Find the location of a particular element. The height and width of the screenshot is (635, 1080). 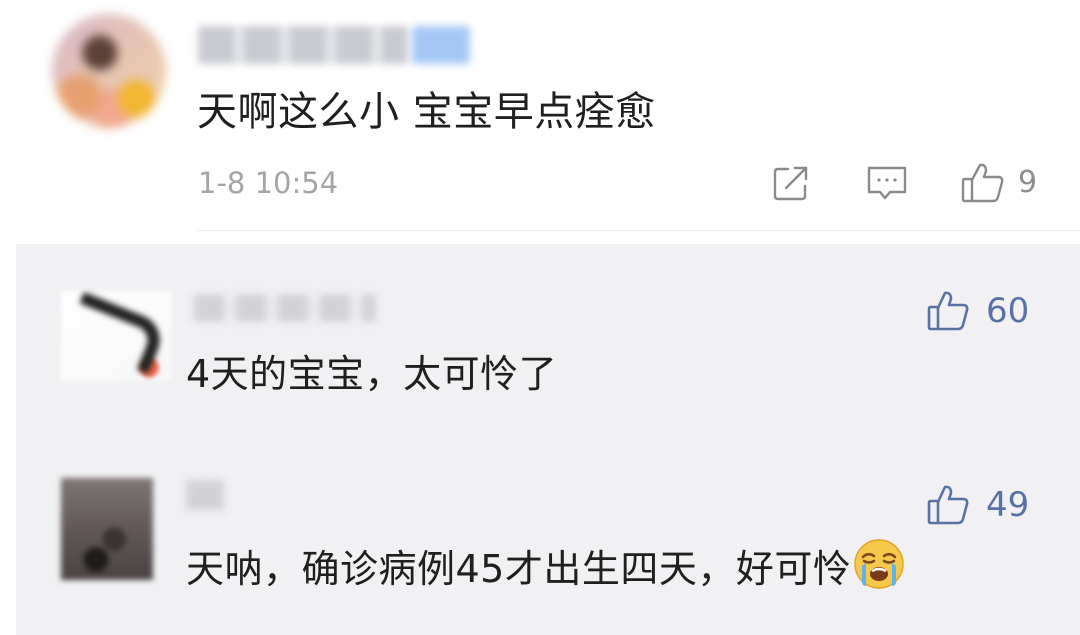

reply-text-line: 天呐，确诊病例45才出生四天，好可怜 is located at coordinates (545, 566).